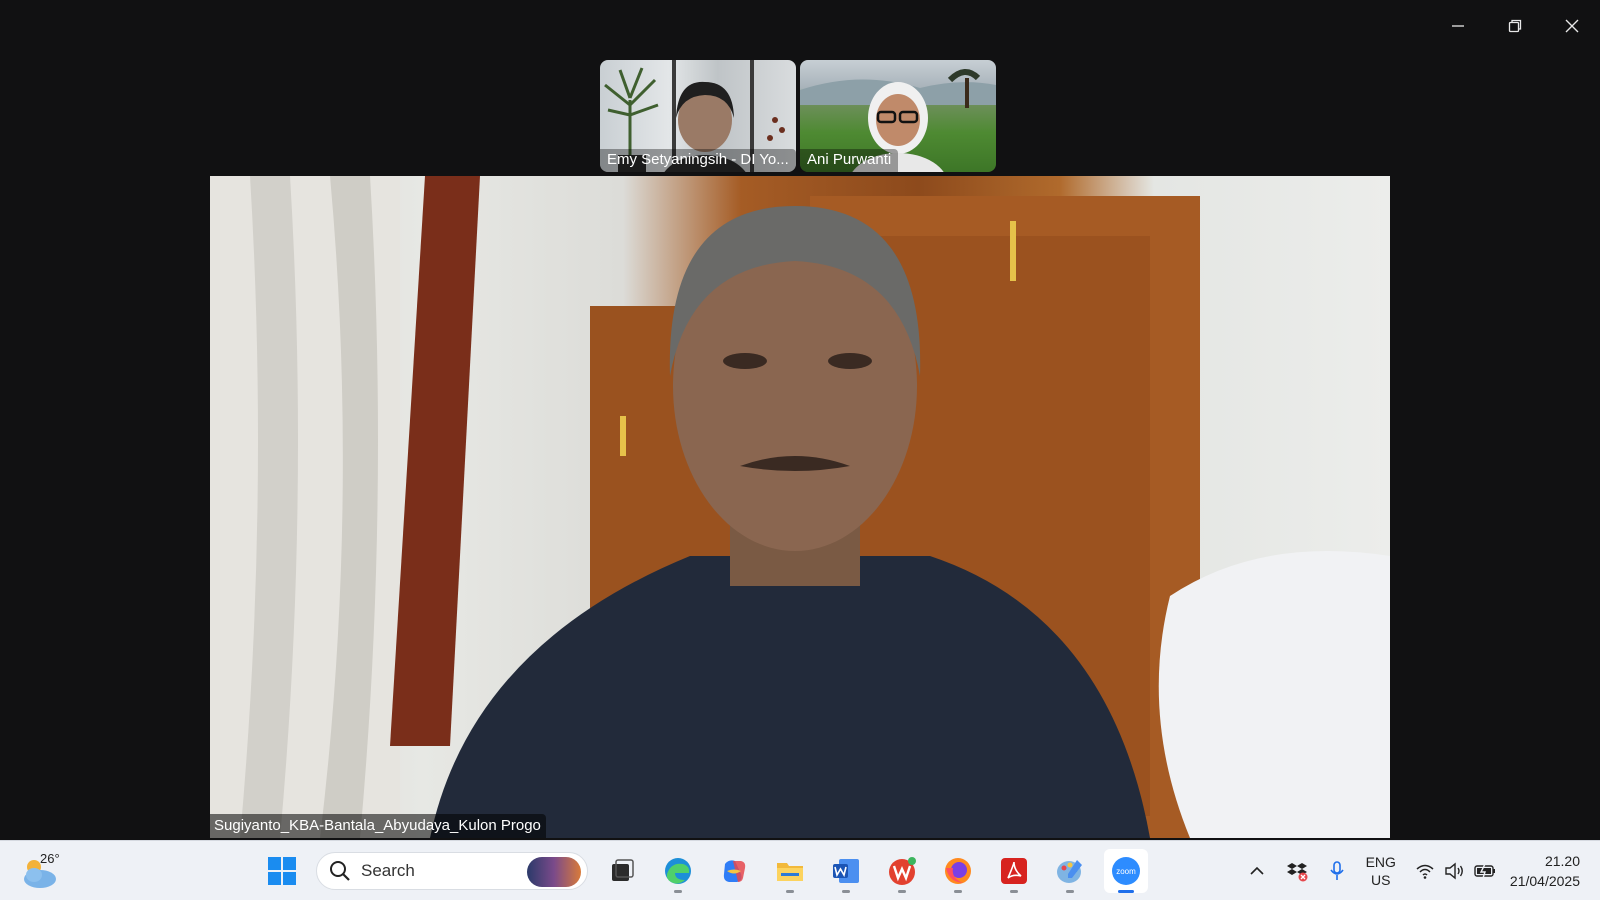 Image resolution: width=1600 pixels, height=900 pixels. I want to click on firefox-icon, so click(958, 871).